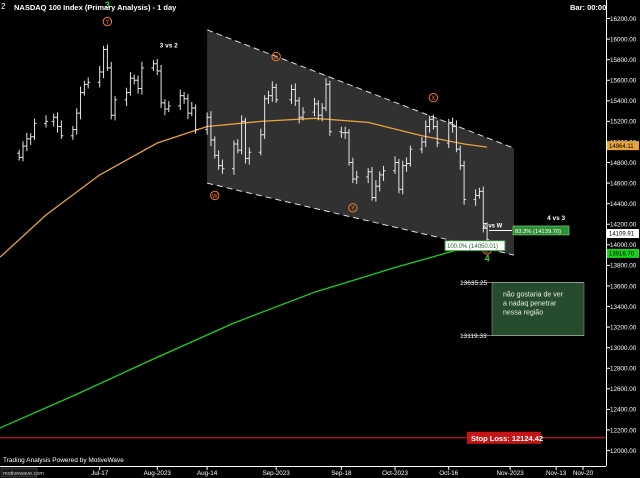 The image size is (640, 478). I want to click on y-tick-label: 14800.00, so click(623, 163).